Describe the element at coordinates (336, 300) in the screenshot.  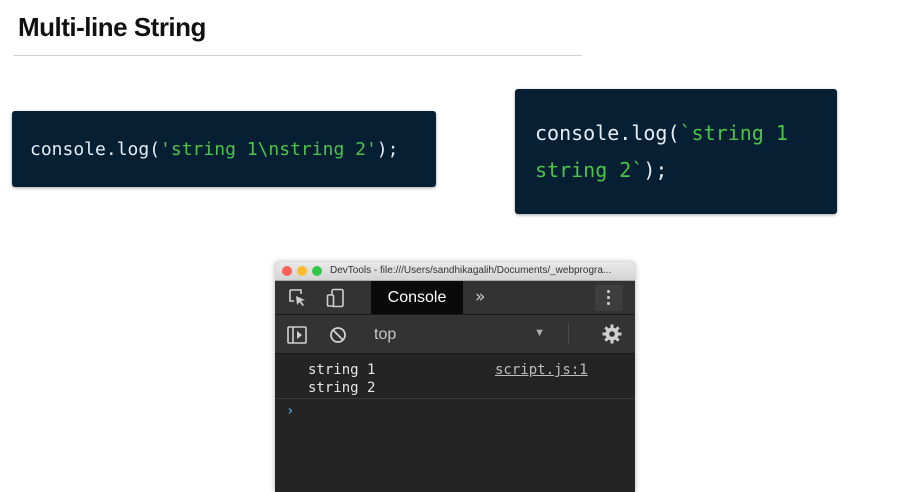
I see `device-toolbar-icon` at that location.